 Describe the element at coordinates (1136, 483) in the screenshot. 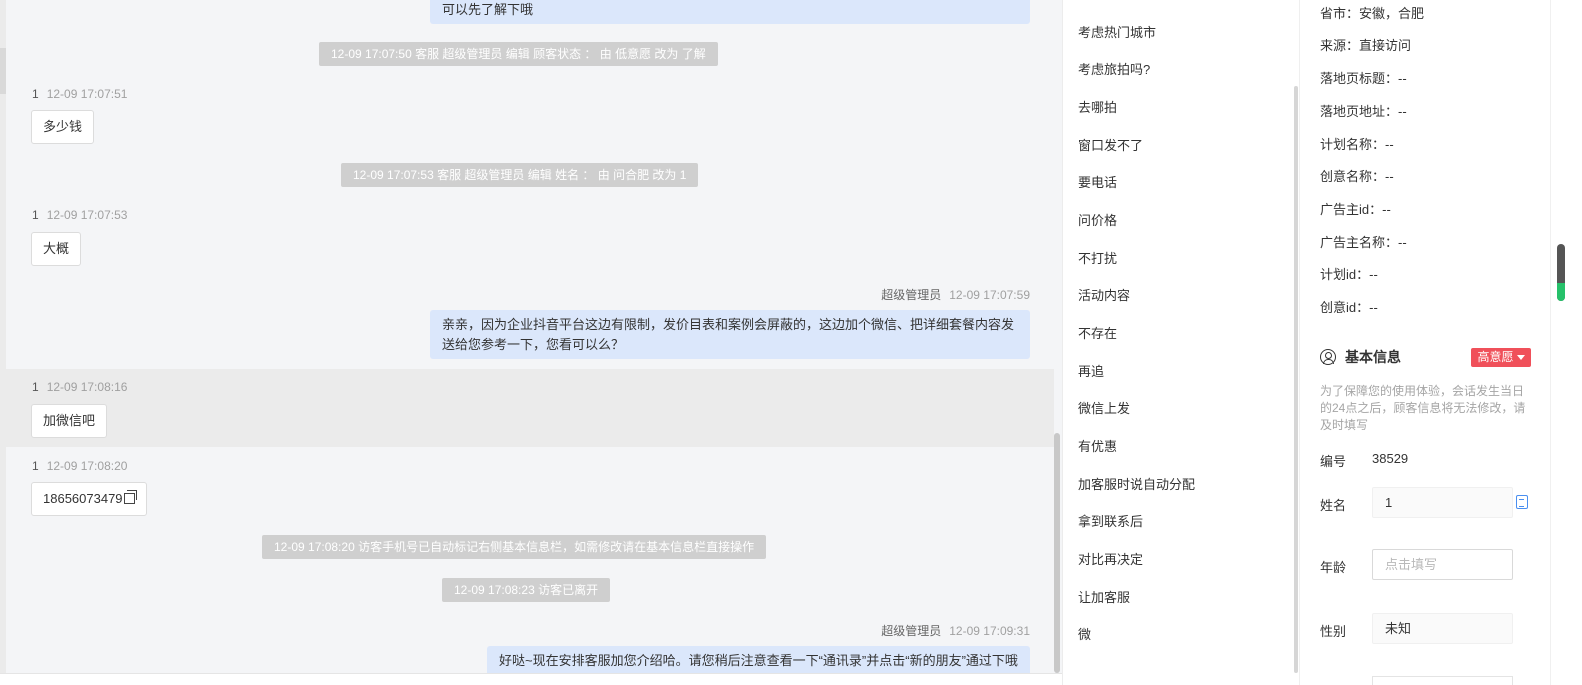

I see `quick-reply-item: 加客服时说自动分配` at that location.